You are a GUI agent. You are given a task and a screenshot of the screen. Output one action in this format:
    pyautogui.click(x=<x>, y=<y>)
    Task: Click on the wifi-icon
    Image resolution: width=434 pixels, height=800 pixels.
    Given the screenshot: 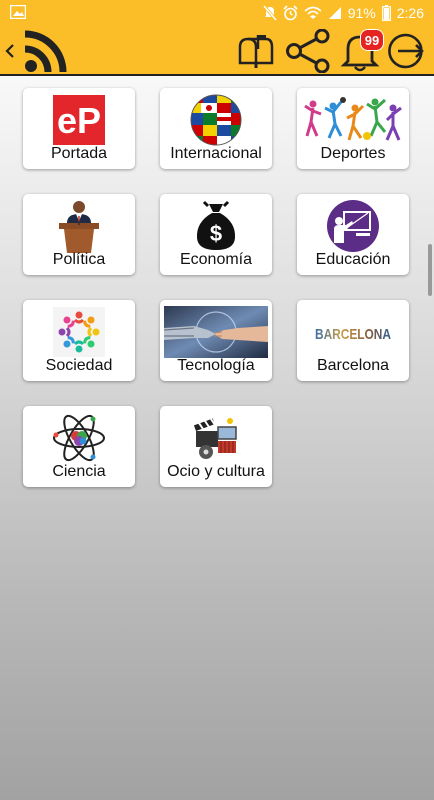 What is the action you would take?
    pyautogui.click(x=313, y=12)
    